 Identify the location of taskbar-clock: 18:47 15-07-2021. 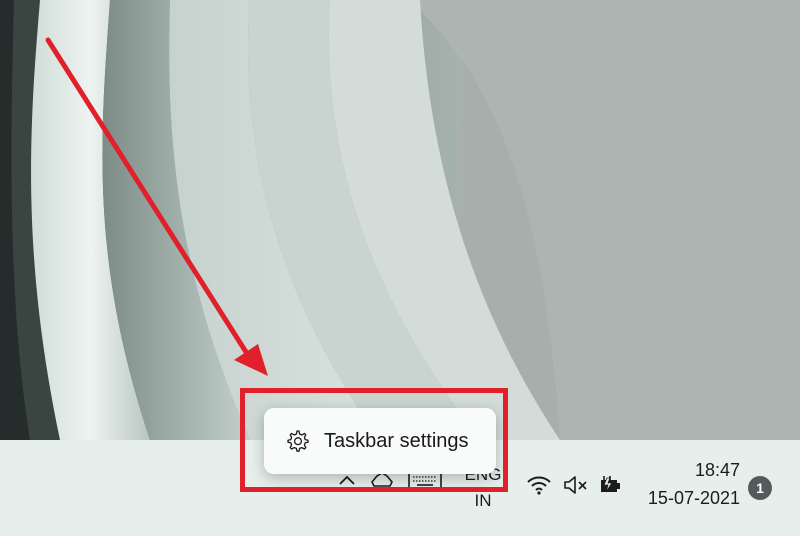
(691, 488).